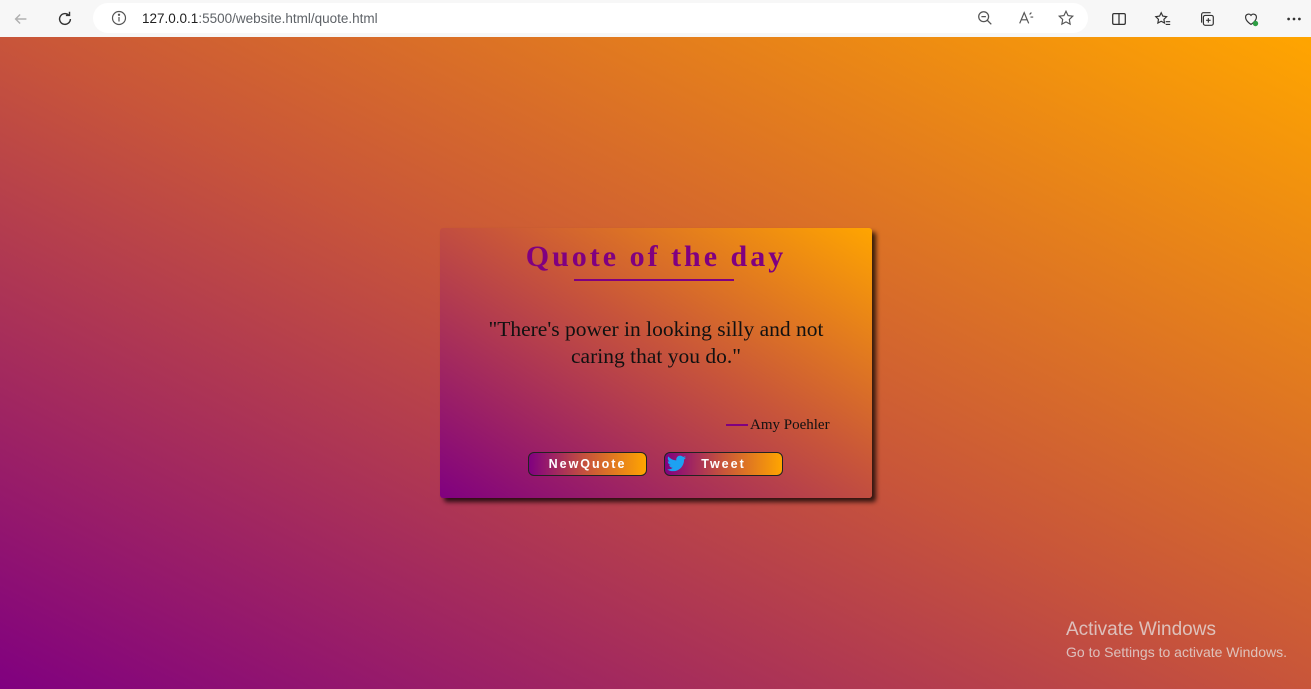 This screenshot has width=1311, height=689. What do you see at coordinates (1141, 629) in the screenshot?
I see `activate-title: Activate Windows` at bounding box center [1141, 629].